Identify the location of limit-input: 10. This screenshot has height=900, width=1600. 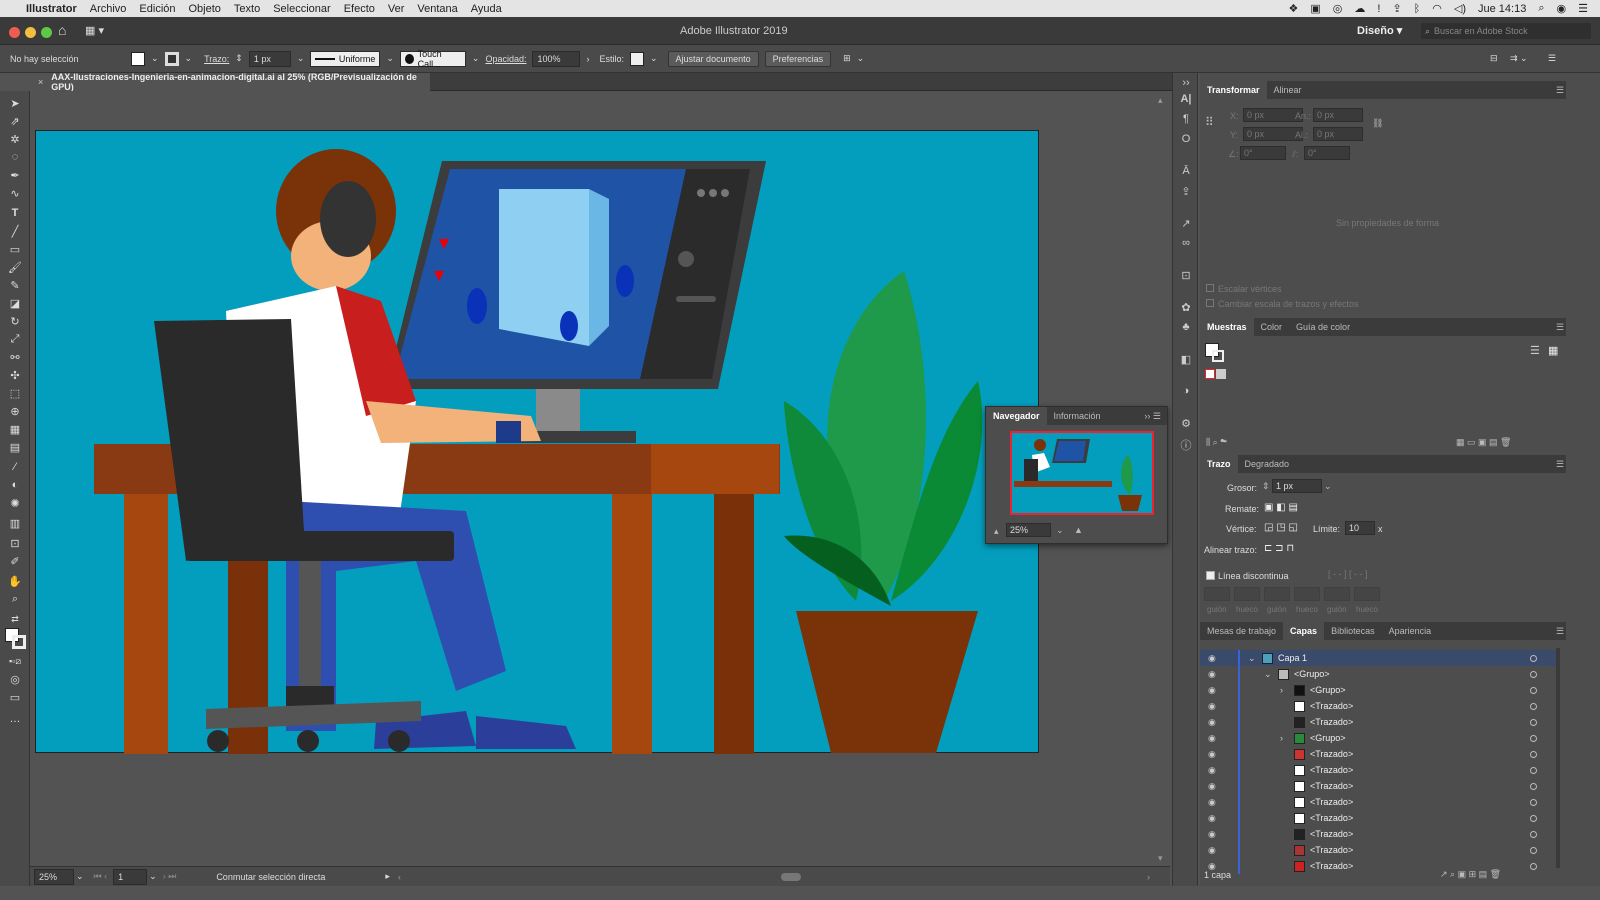
(1360, 528).